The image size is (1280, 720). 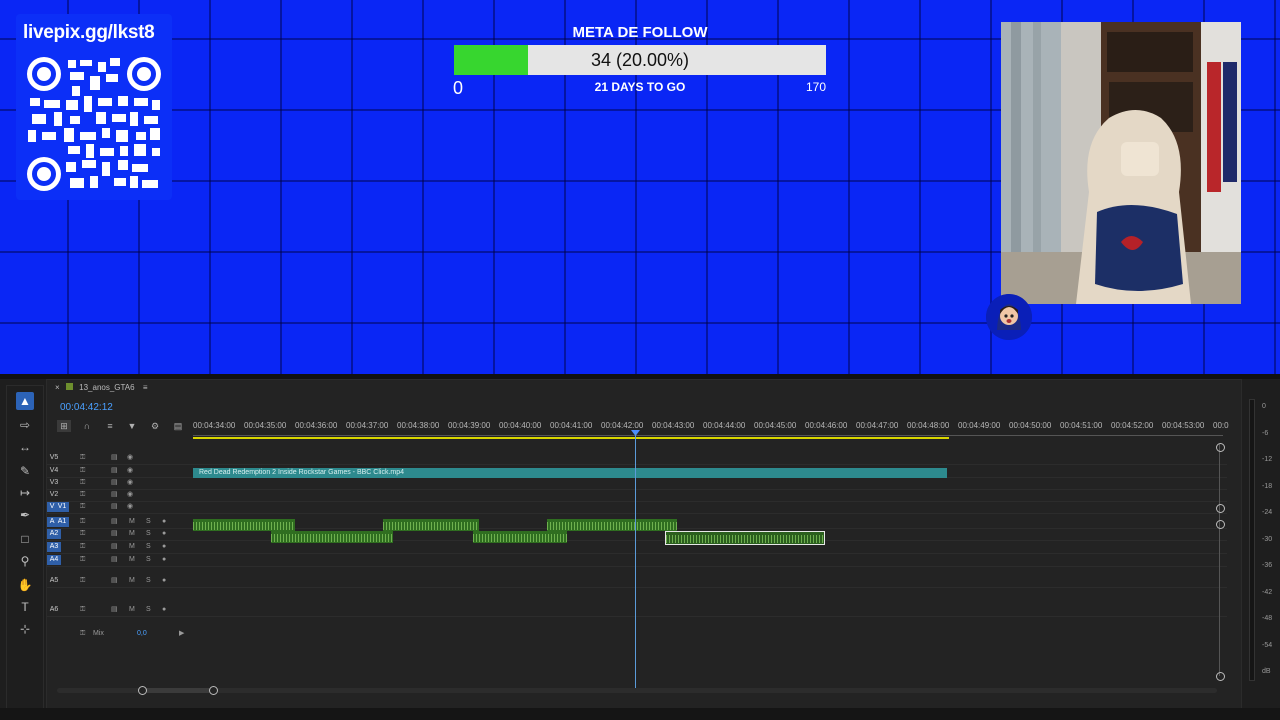 What do you see at coordinates (635, 560) in the screenshot?
I see `playhead` at bounding box center [635, 560].